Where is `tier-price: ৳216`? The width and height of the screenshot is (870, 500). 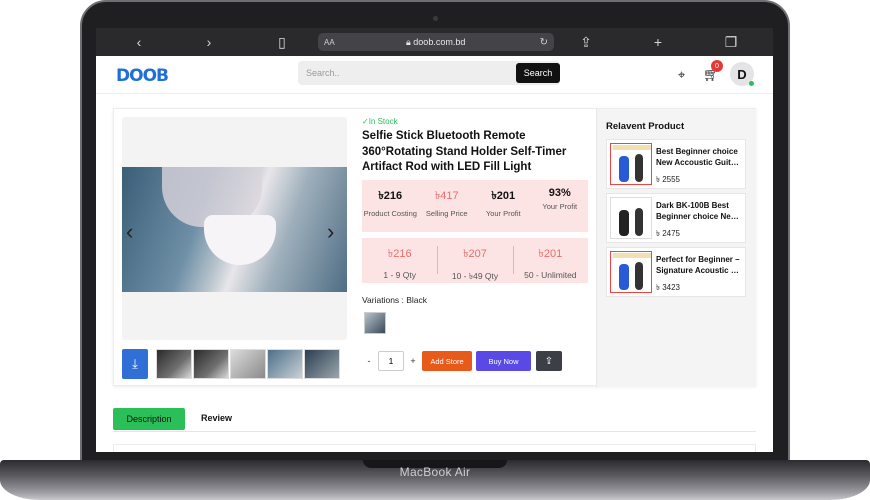 tier-price: ৳216 is located at coordinates (399, 254).